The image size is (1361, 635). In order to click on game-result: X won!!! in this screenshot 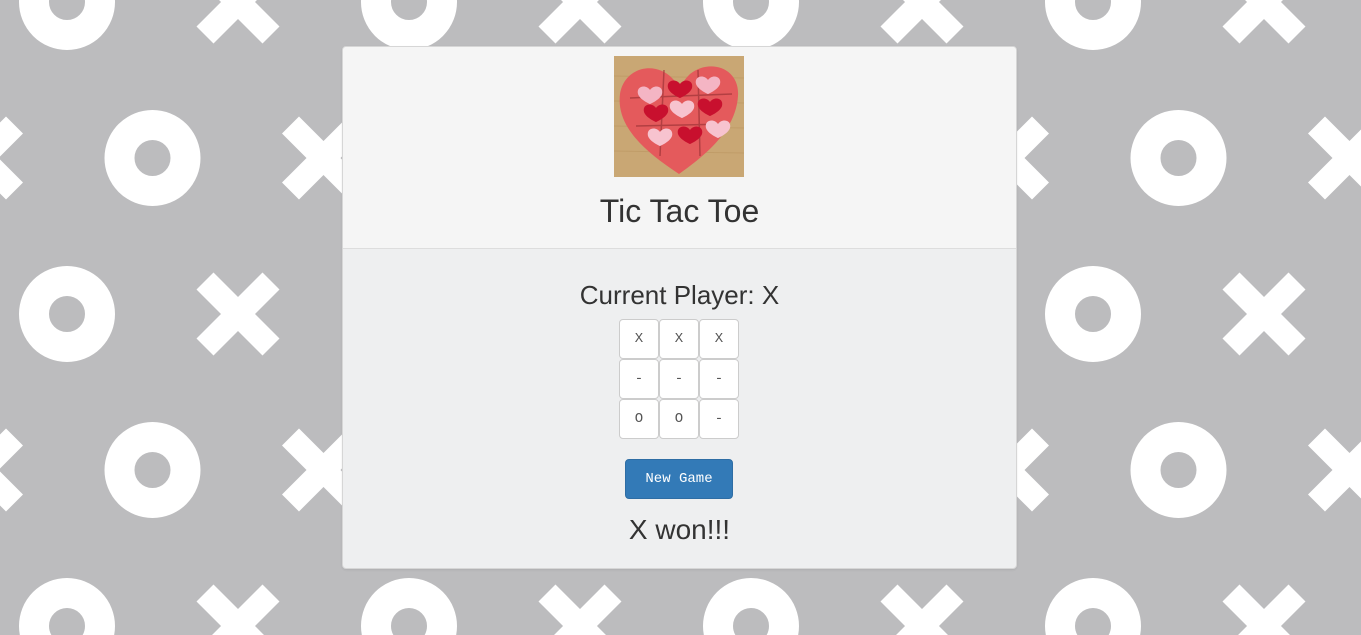, I will do `click(679, 529)`.